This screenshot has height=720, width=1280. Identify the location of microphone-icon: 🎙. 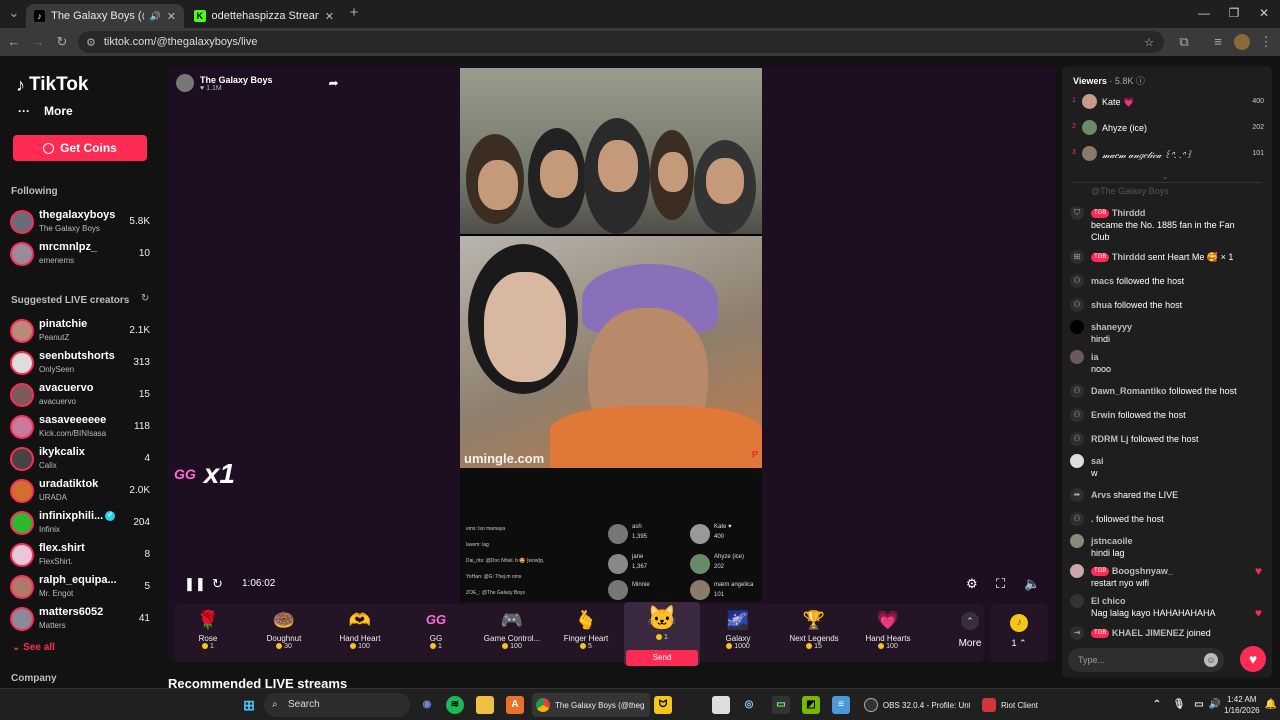
(1179, 705).